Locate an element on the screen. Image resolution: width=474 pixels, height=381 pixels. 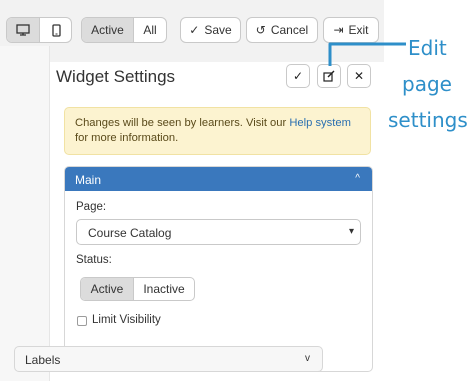
status-toggle: Active Inactive is located at coordinates (137, 289).